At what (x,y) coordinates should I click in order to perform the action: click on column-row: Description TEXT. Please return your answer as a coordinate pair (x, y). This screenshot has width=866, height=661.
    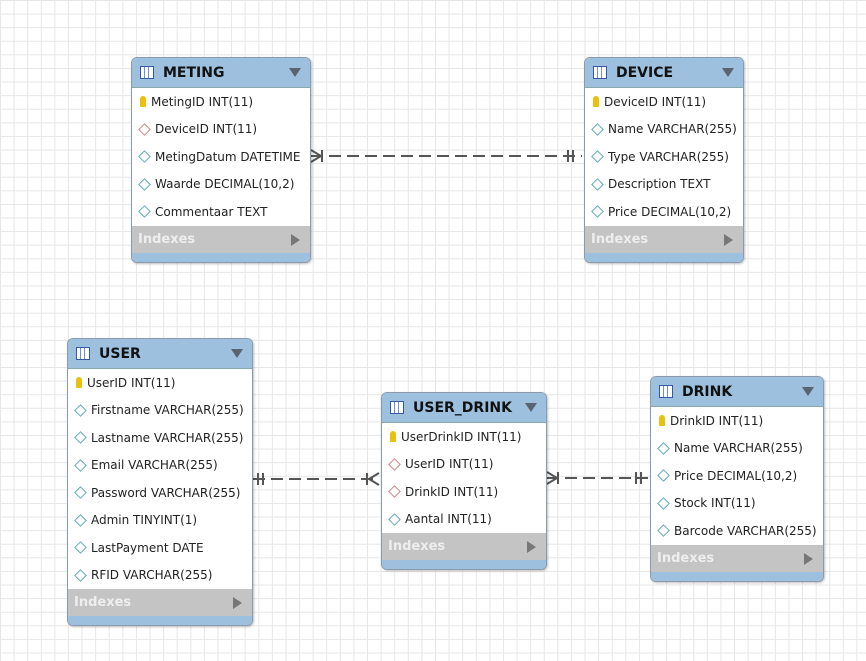
    Looking at the image, I should click on (664, 185).